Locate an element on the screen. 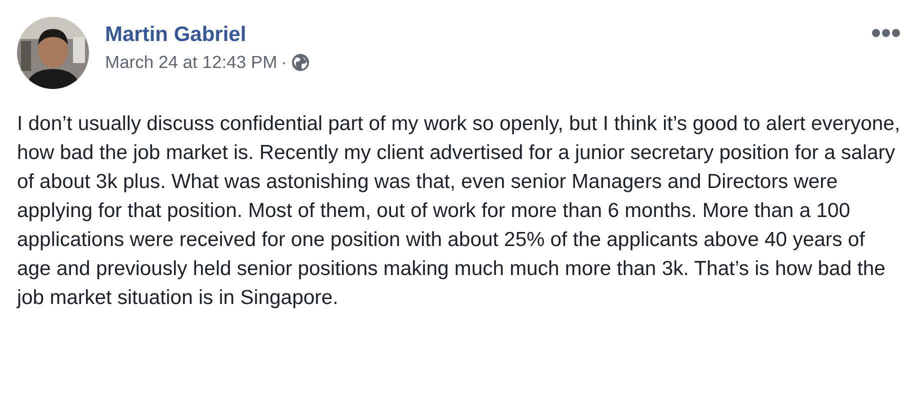 This screenshot has width=915, height=414. globe-icon is located at coordinates (300, 62).